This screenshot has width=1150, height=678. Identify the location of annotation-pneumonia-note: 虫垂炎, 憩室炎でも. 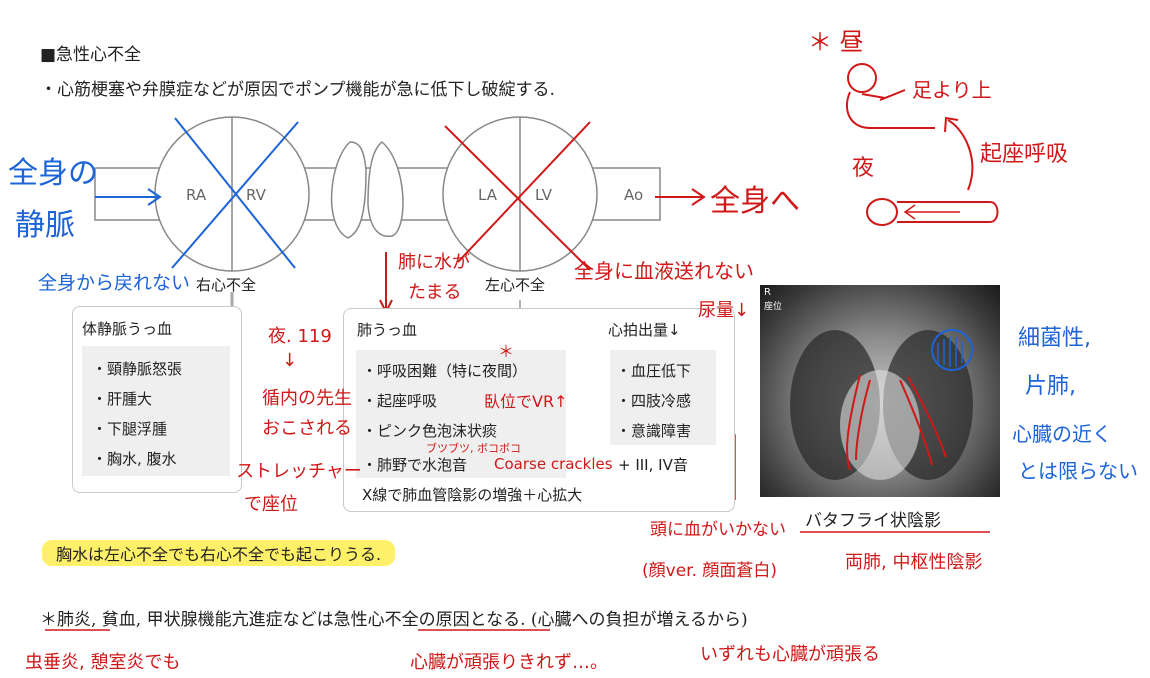
(103, 662).